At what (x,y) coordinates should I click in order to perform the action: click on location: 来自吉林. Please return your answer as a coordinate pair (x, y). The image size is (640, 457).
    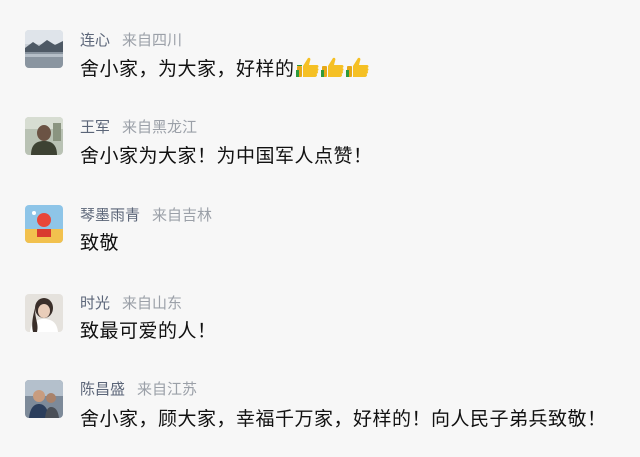
    Looking at the image, I should click on (182, 215).